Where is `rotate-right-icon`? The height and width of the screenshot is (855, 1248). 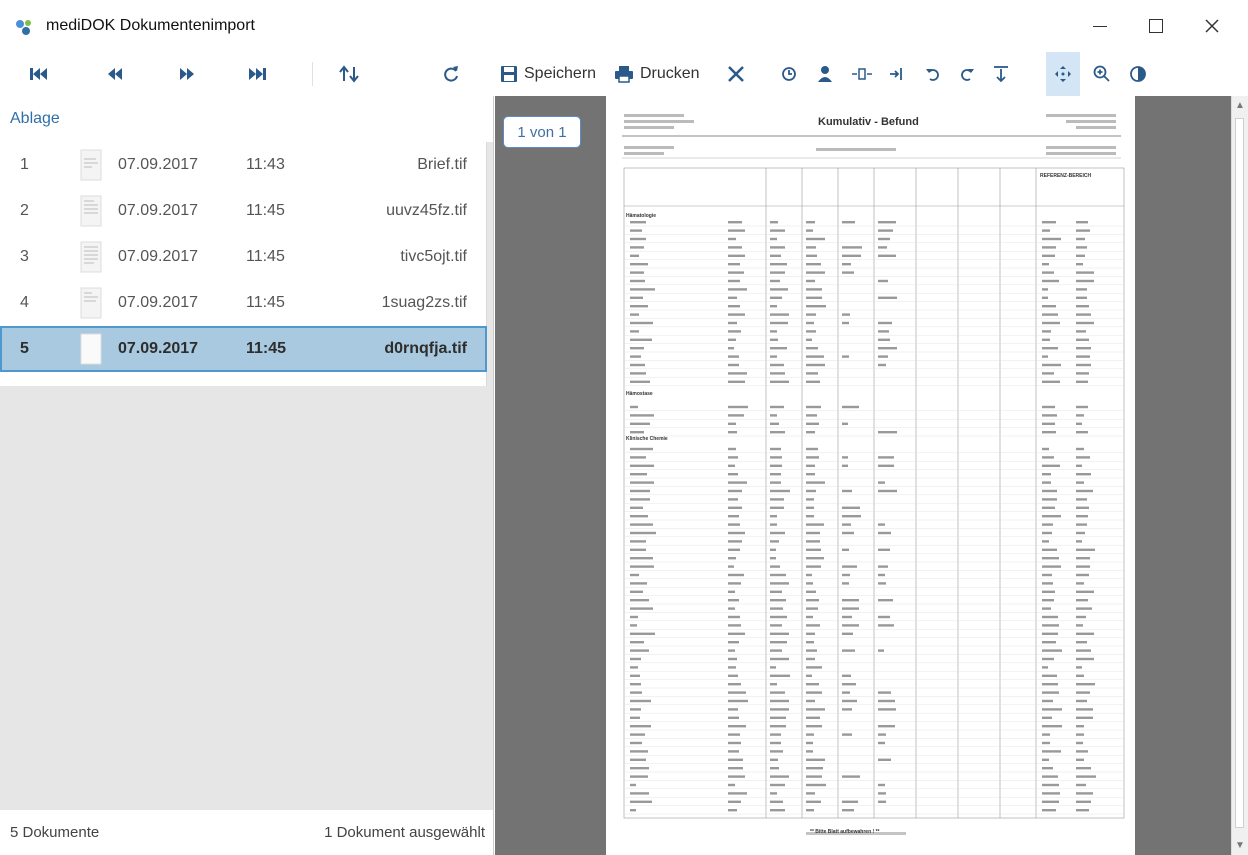 rotate-right-icon is located at coordinates (967, 75).